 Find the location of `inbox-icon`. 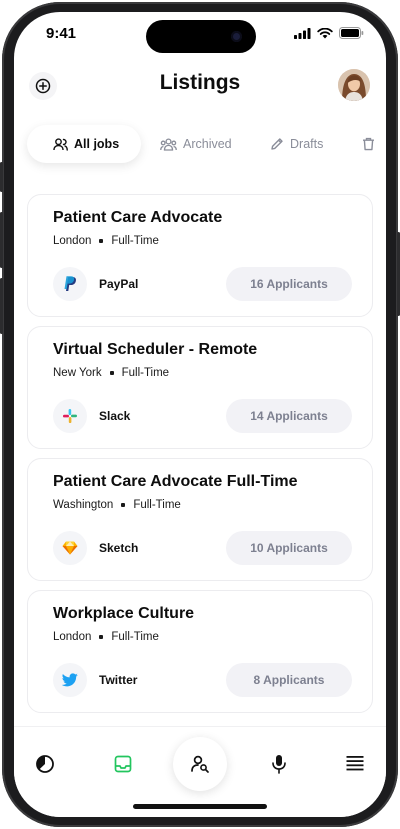

inbox-icon is located at coordinates (123, 764).